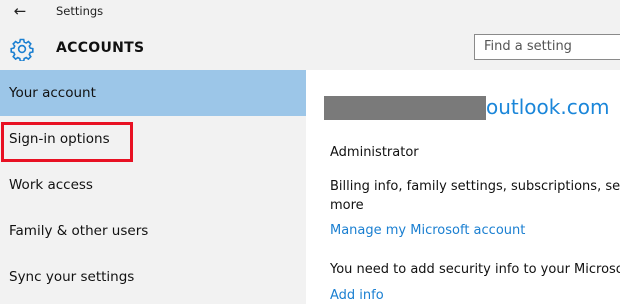  What do you see at coordinates (79, 231) in the screenshot?
I see `sidebar-item-label: Family & other users` at bounding box center [79, 231].